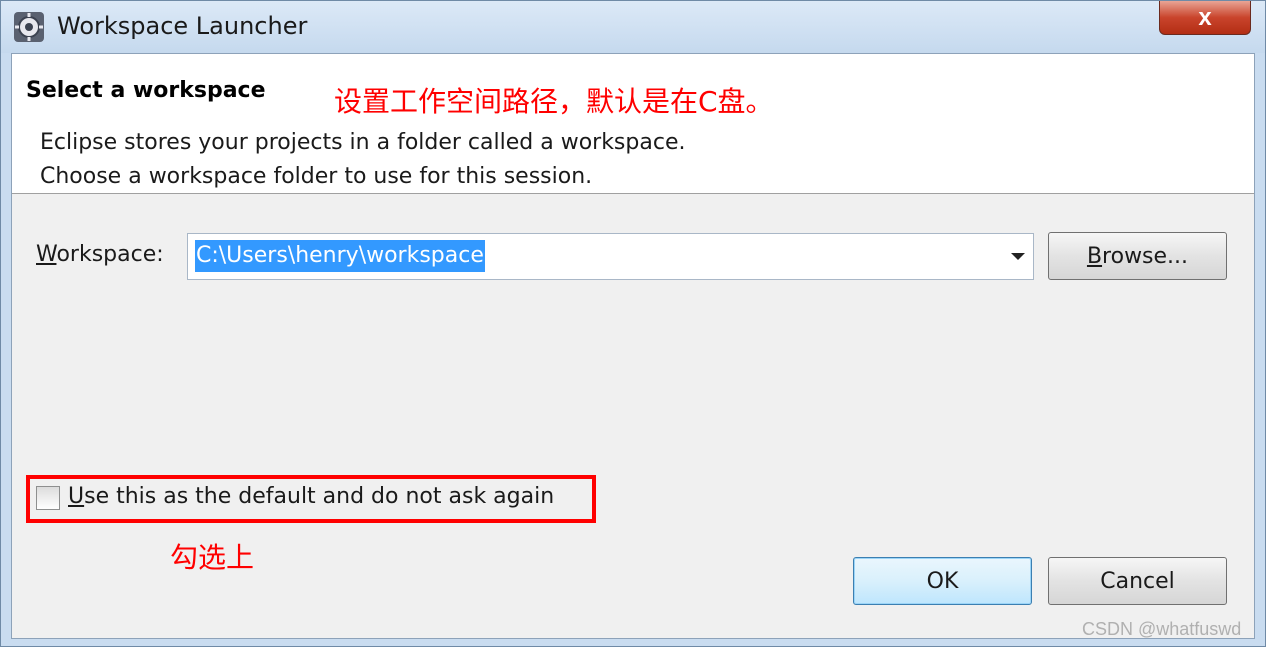 Image resolution: width=1266 pixels, height=647 pixels. Describe the element at coordinates (1018, 256) in the screenshot. I see `chevron-down-icon` at that location.